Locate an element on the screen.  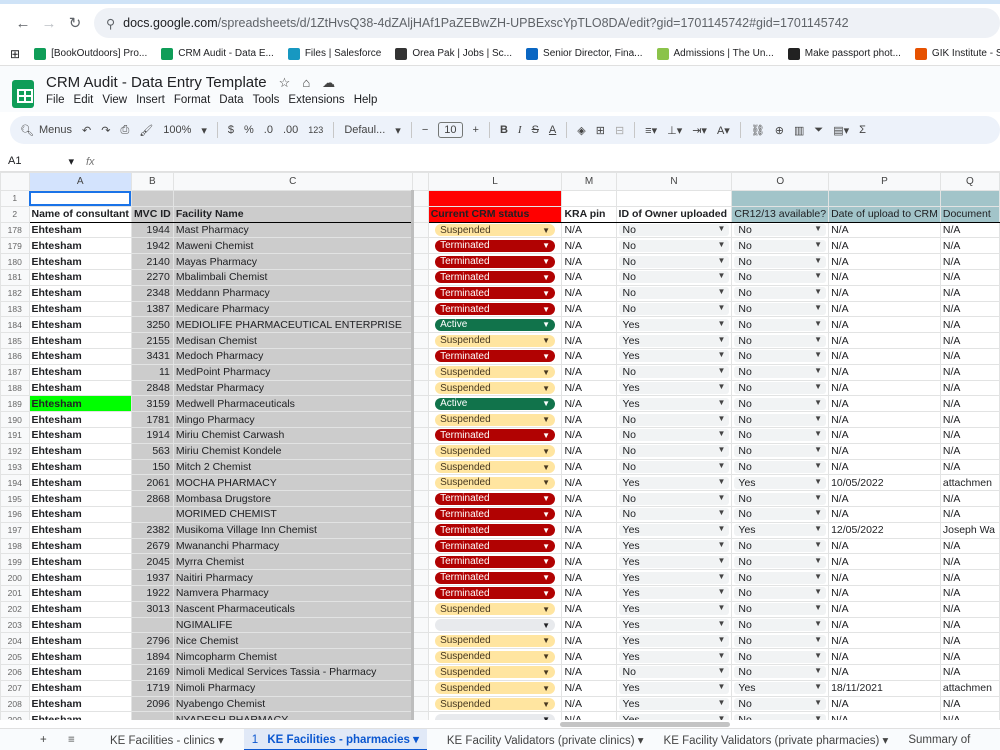
owner-id-cell: No ▼ is located at coordinates (674, 467).